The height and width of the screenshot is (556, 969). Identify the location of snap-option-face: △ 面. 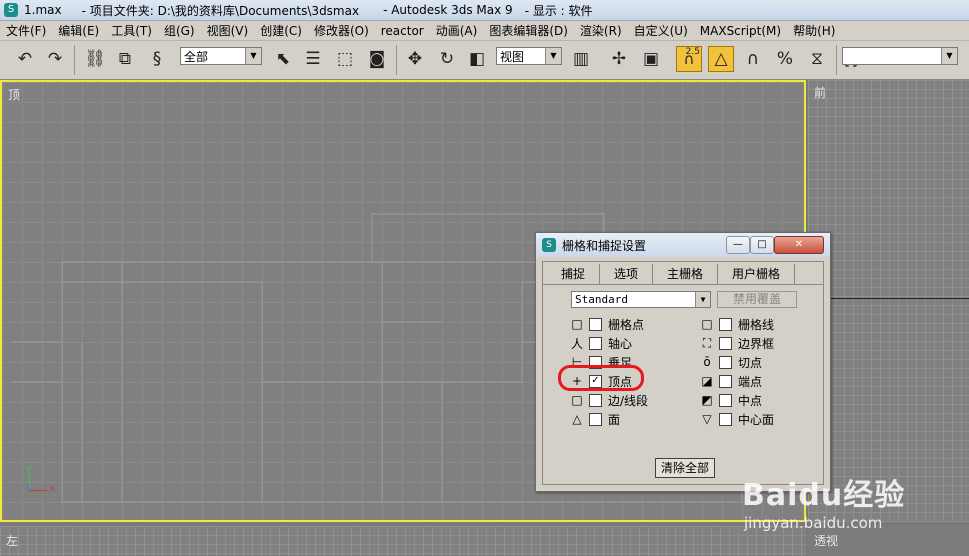
(594, 419).